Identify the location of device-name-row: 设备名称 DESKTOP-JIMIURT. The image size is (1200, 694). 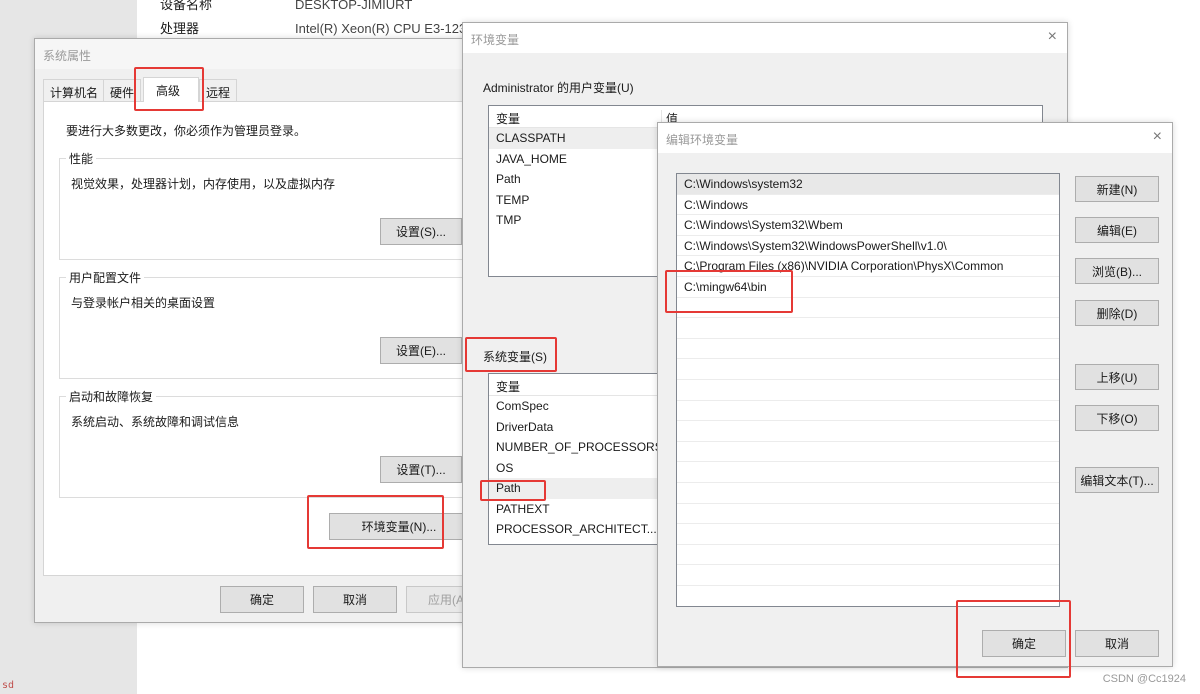
(286, 6).